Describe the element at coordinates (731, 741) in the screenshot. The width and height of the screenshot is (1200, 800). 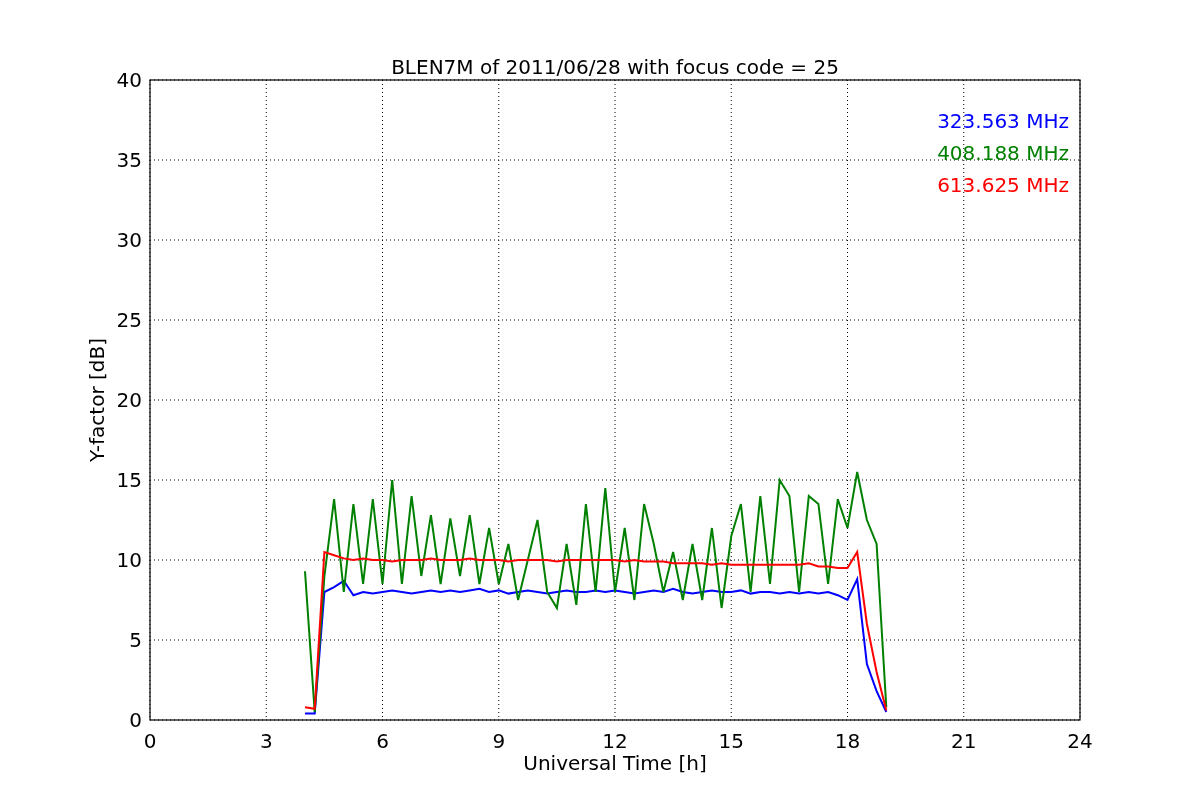
I see `x-tick-label: 15` at that location.